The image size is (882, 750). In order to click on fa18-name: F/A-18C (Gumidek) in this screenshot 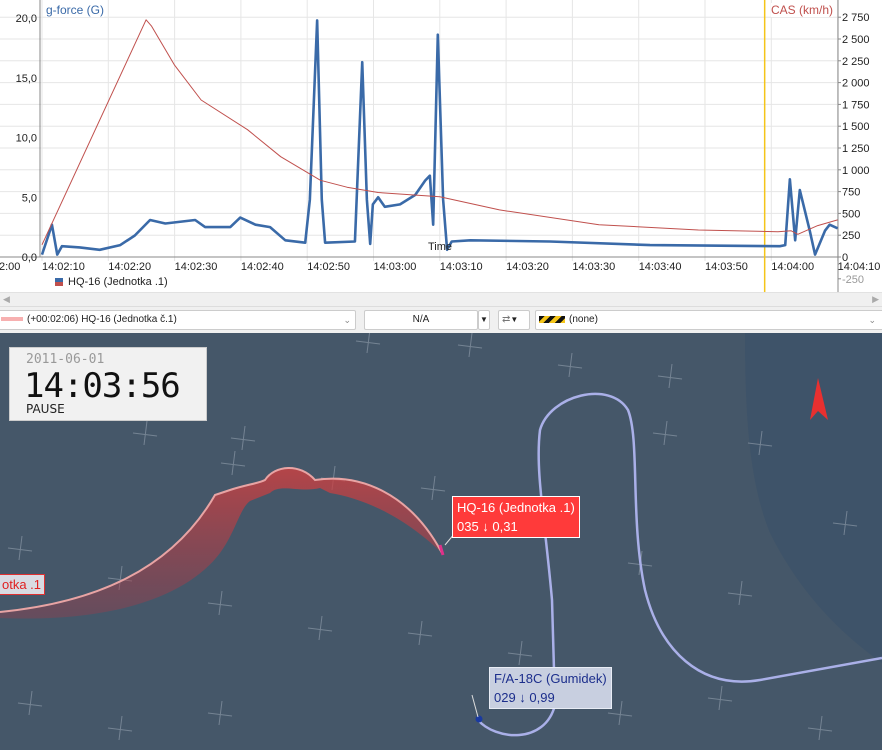, I will do `click(550, 678)`.